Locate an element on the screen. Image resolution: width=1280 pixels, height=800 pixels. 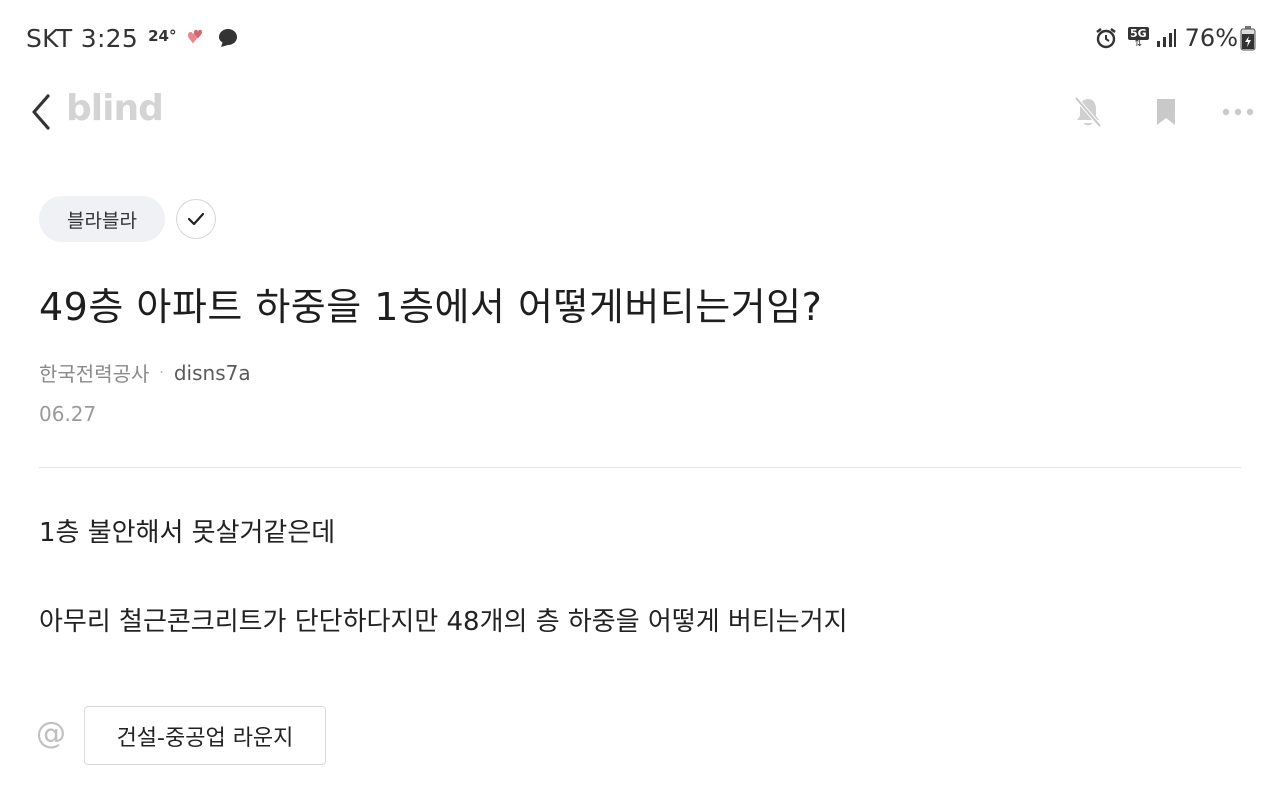
battery-level: 76% is located at coordinates (1211, 38).